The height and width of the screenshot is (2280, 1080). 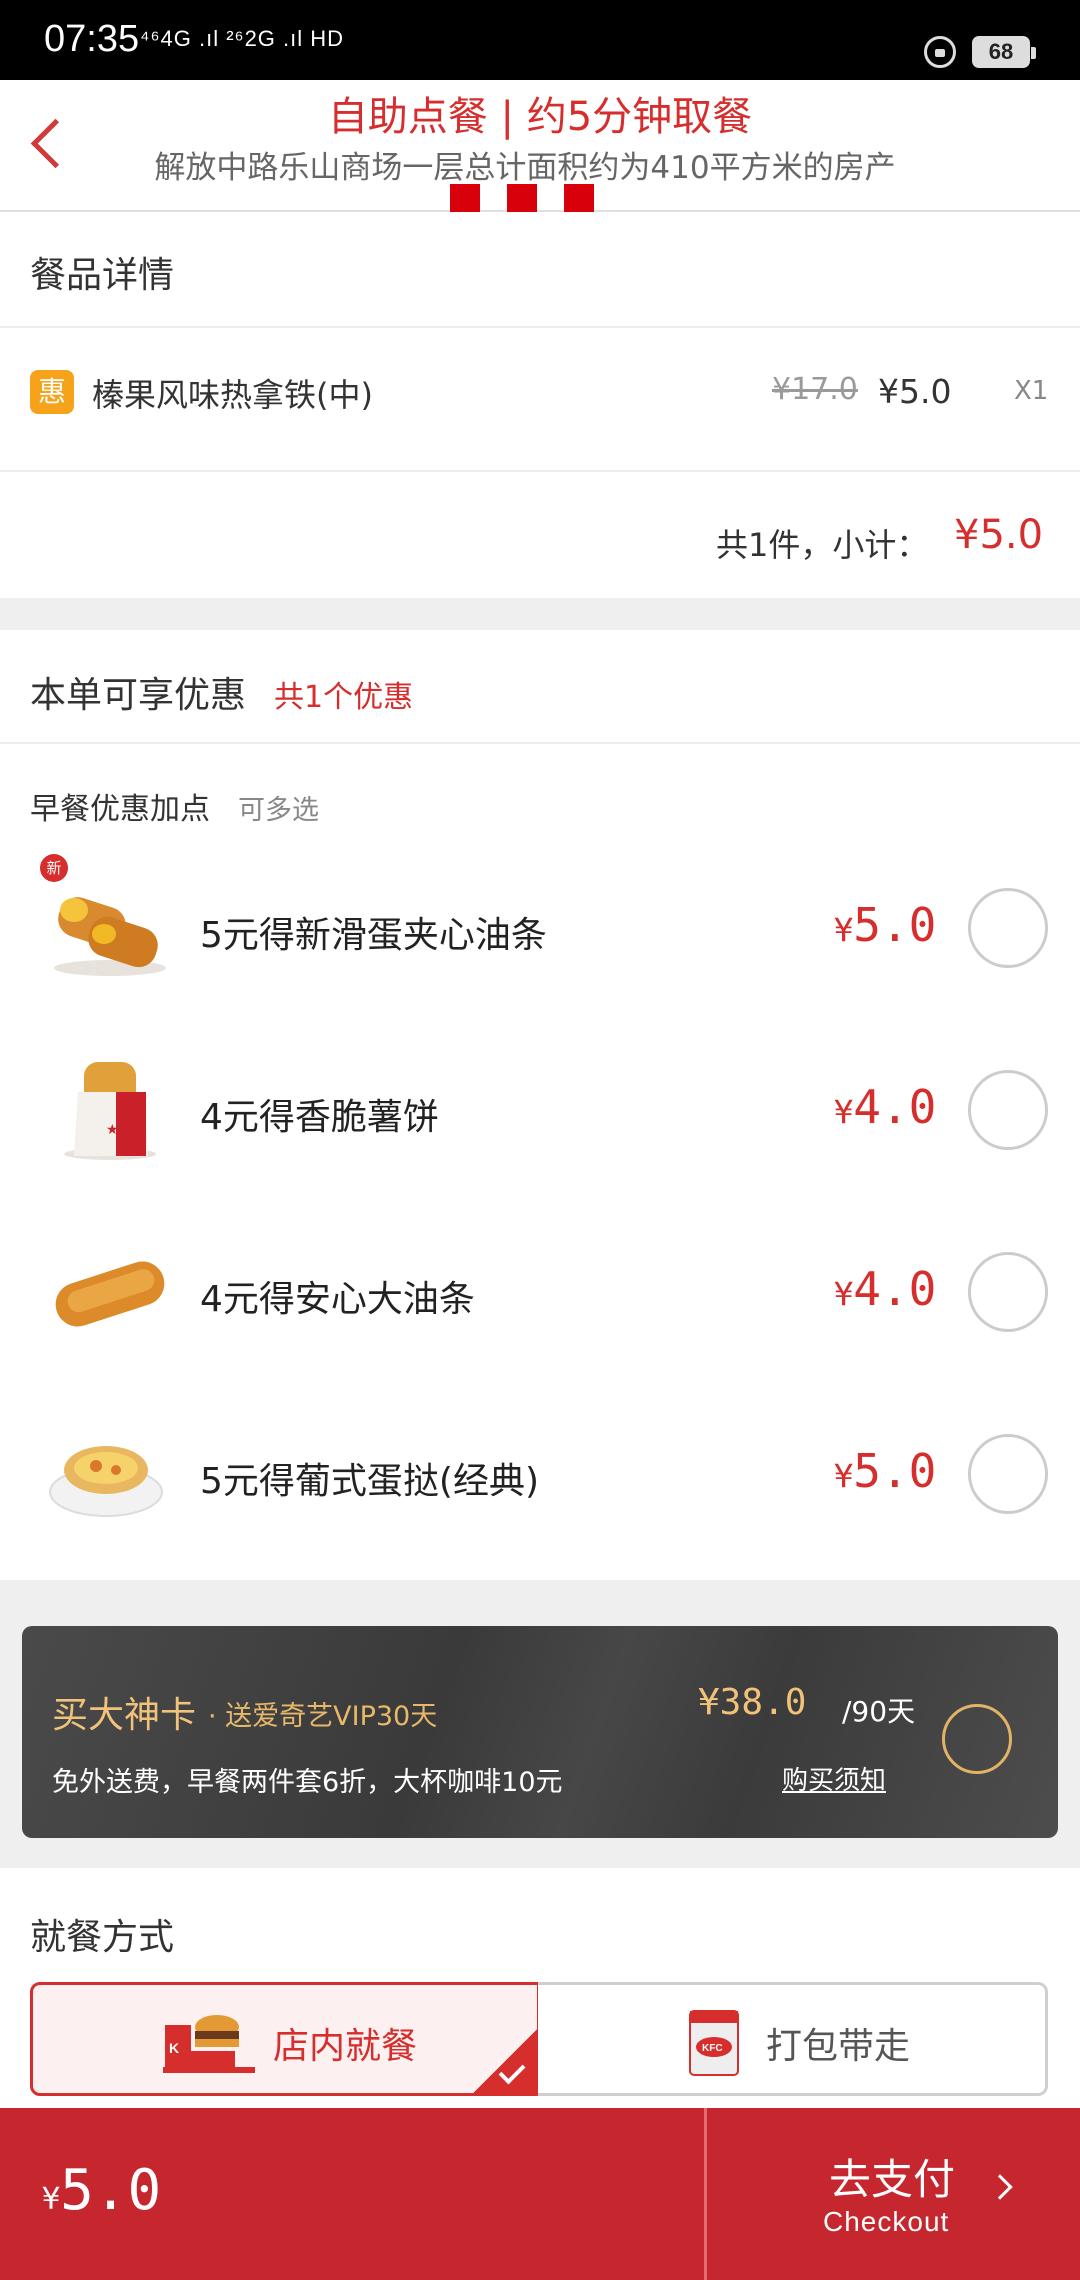 I want to click on vip-title: 买大神卡, so click(x=124, y=1715).